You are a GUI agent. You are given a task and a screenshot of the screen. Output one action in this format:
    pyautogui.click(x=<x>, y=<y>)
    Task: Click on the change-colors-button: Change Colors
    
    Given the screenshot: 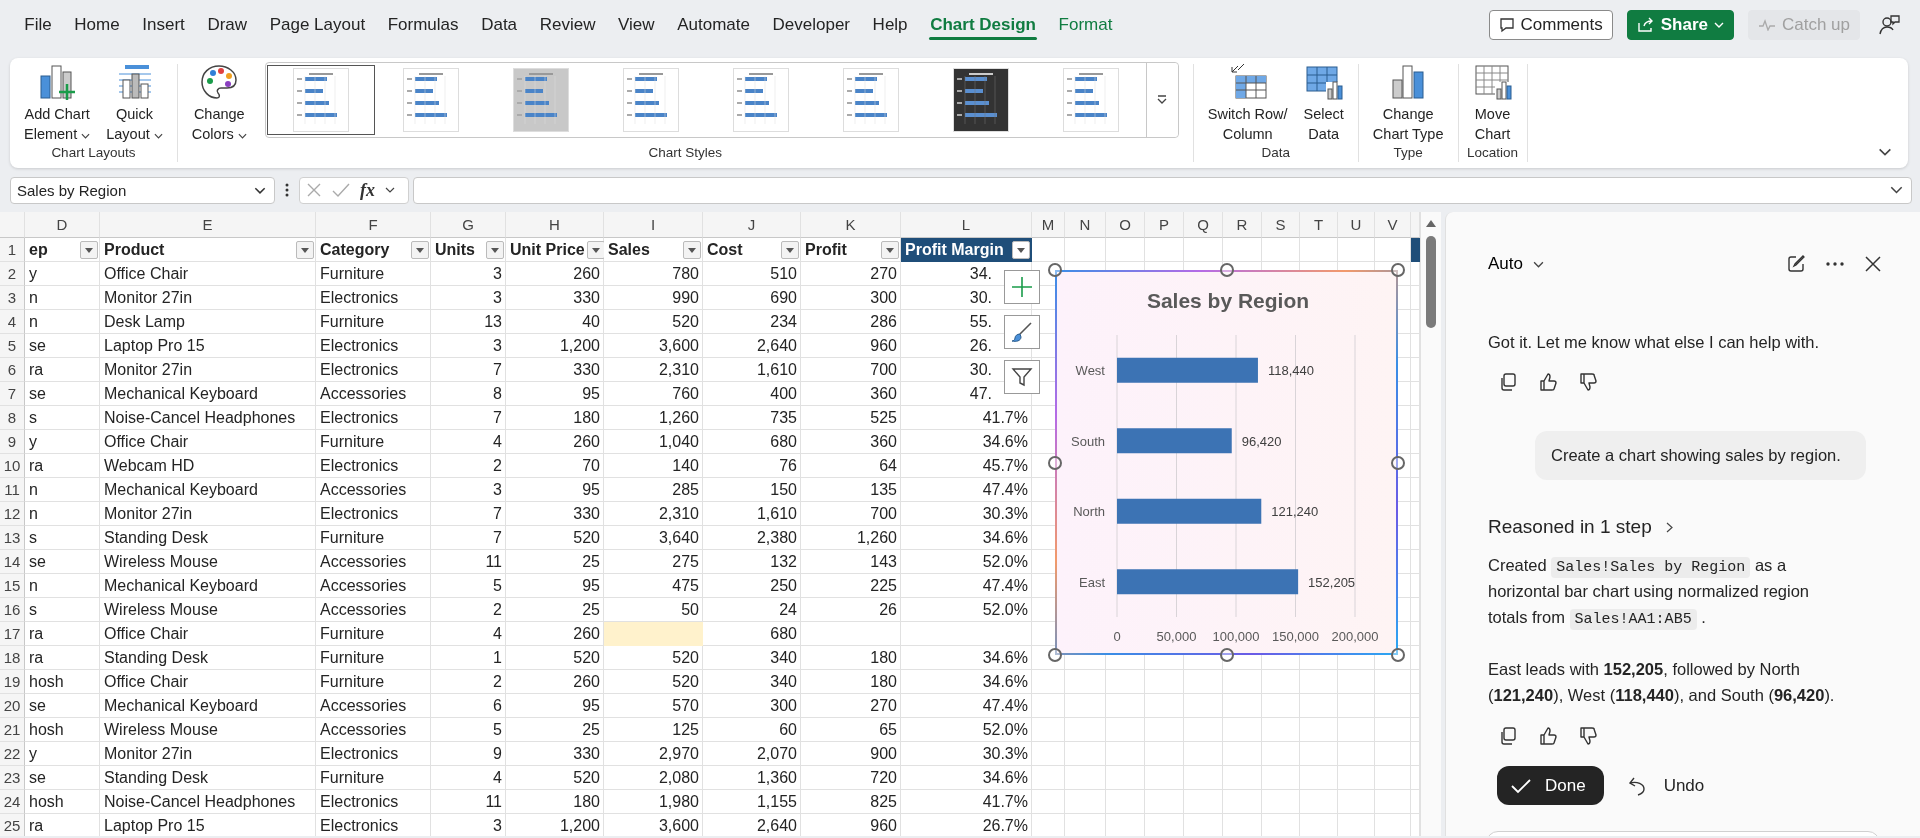 What is the action you would take?
    pyautogui.click(x=219, y=104)
    